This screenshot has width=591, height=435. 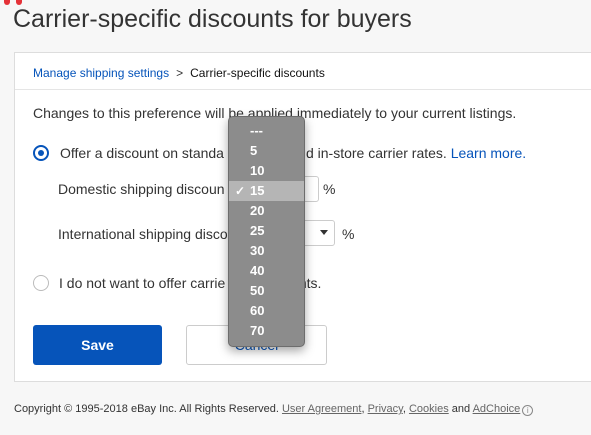 What do you see at coordinates (348, 234) in the screenshot?
I see `international-percent-unit: %` at bounding box center [348, 234].